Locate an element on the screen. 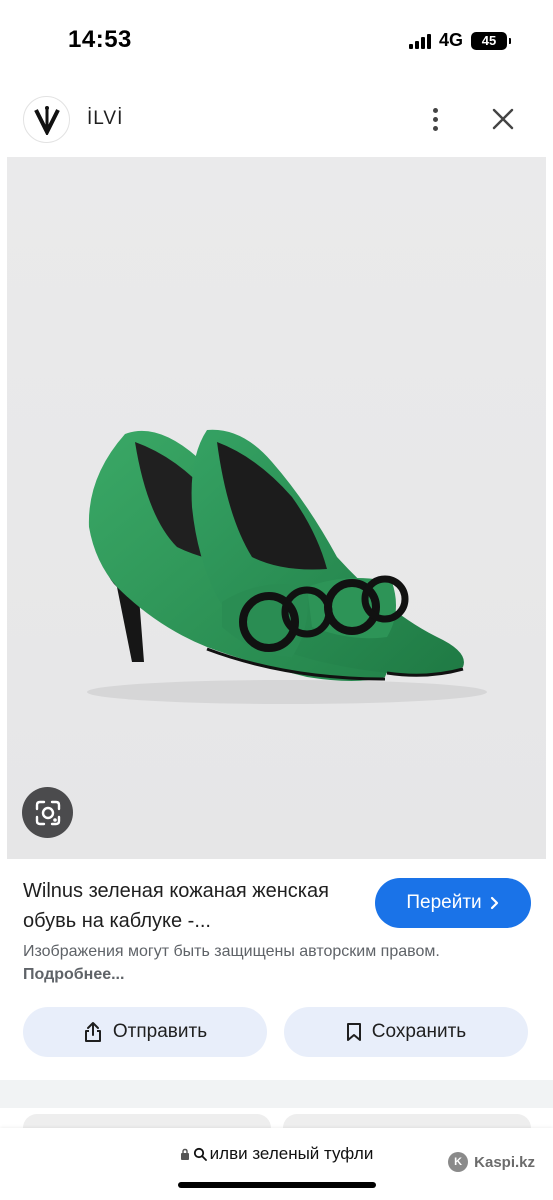  save-button: Сохранить is located at coordinates (406, 1032).